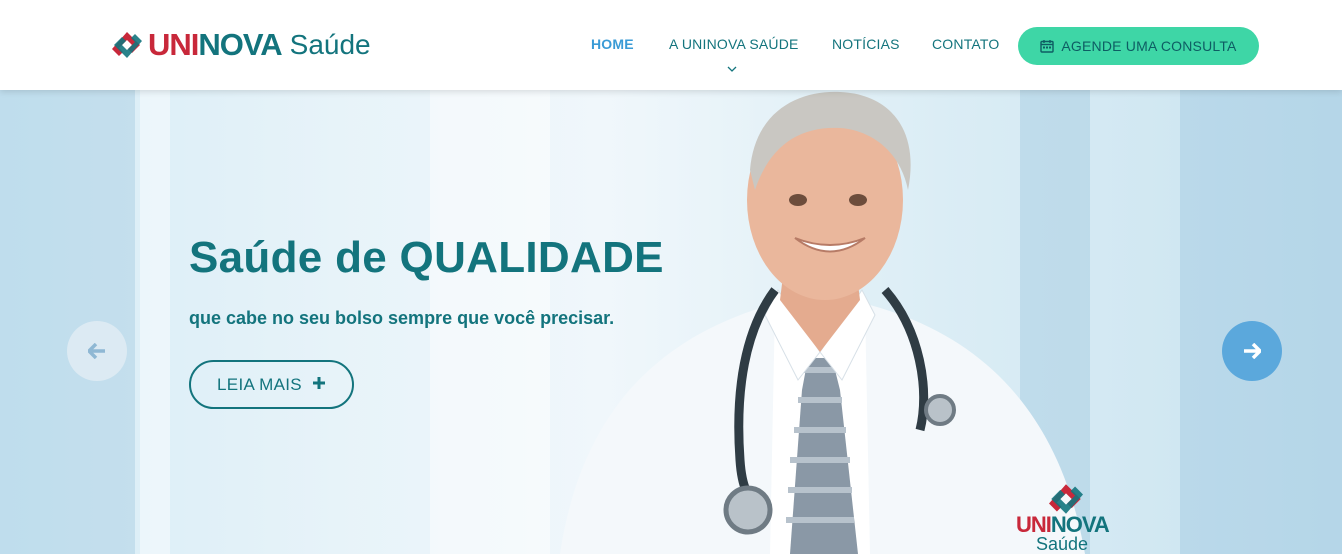  Describe the element at coordinates (732, 69) in the screenshot. I see `chevron-down-icon` at that location.